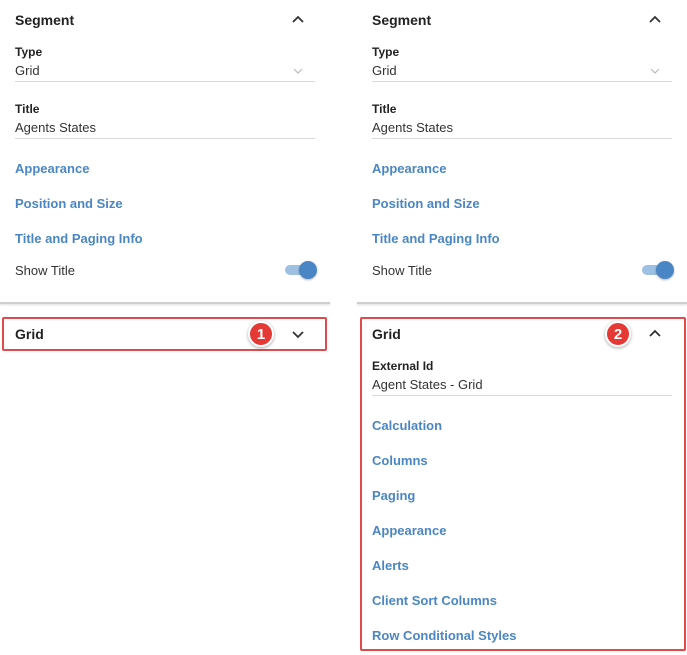  Describe the element at coordinates (390, 565) in the screenshot. I see `alerts-link: Alerts` at that location.